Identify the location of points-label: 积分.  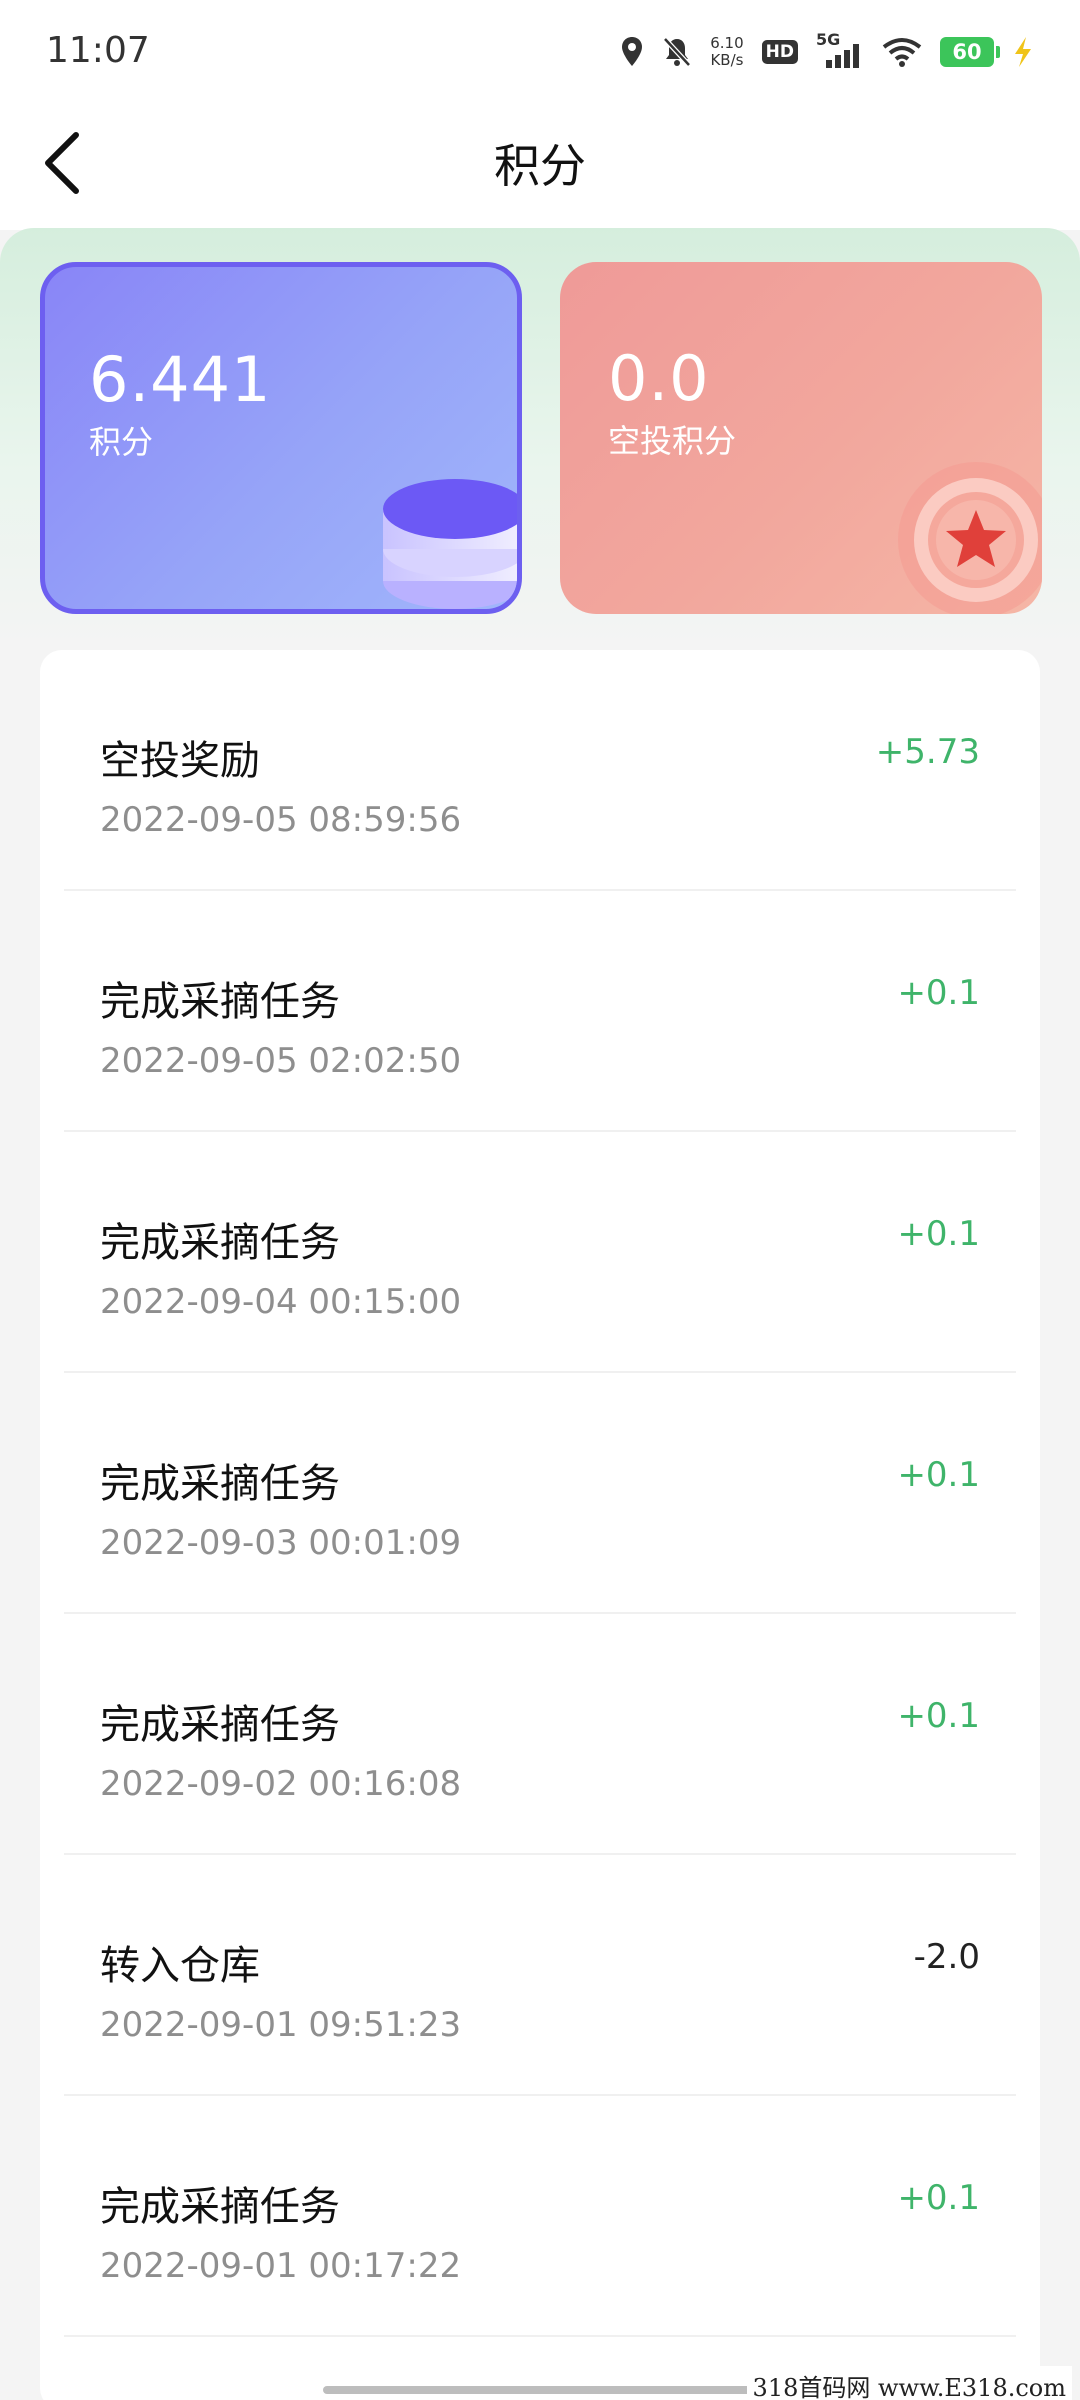
(121, 442).